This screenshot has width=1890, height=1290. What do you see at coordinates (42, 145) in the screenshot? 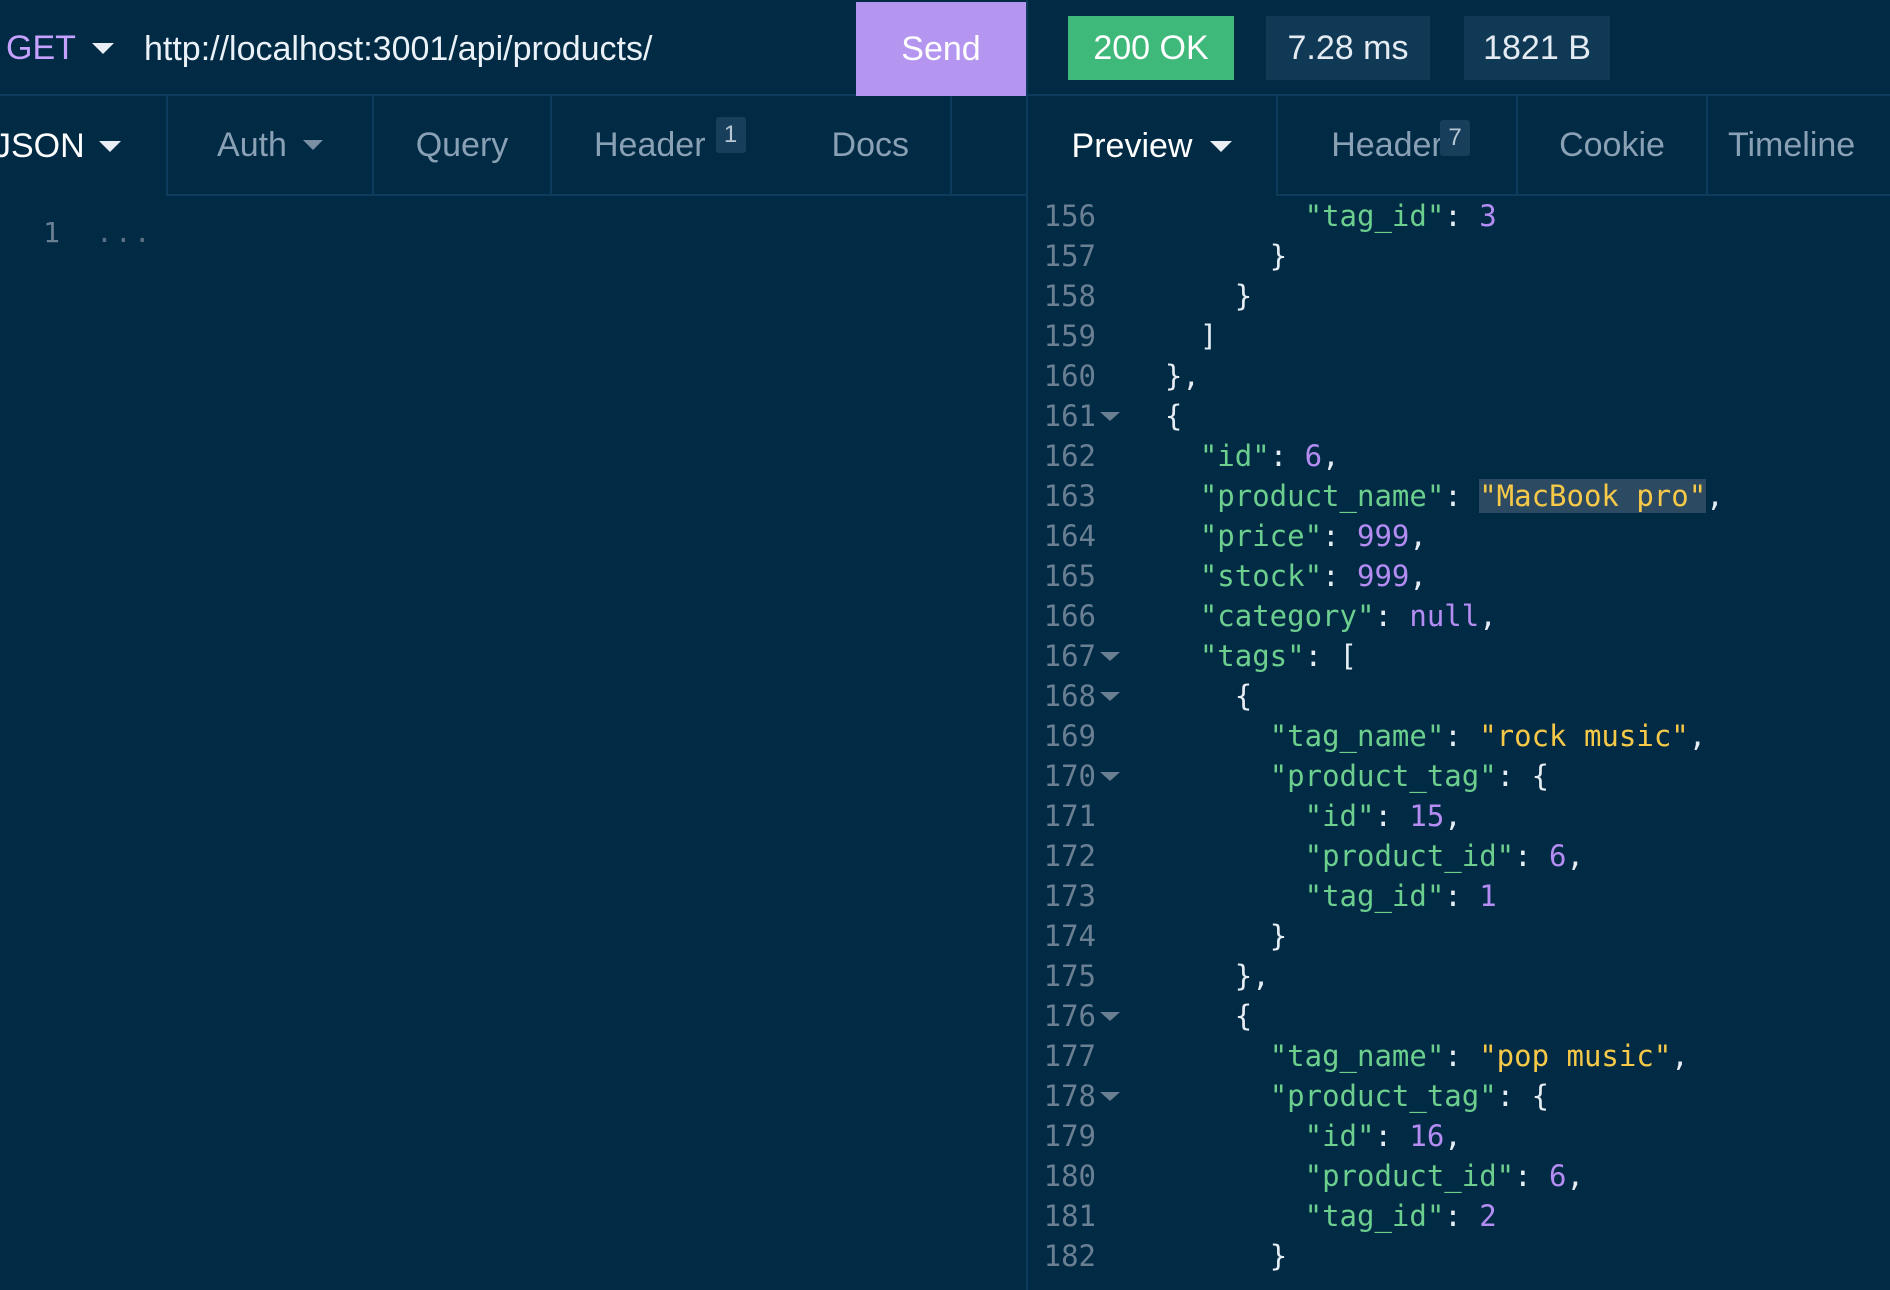
I see `tab-body-label: JSON` at bounding box center [42, 145].